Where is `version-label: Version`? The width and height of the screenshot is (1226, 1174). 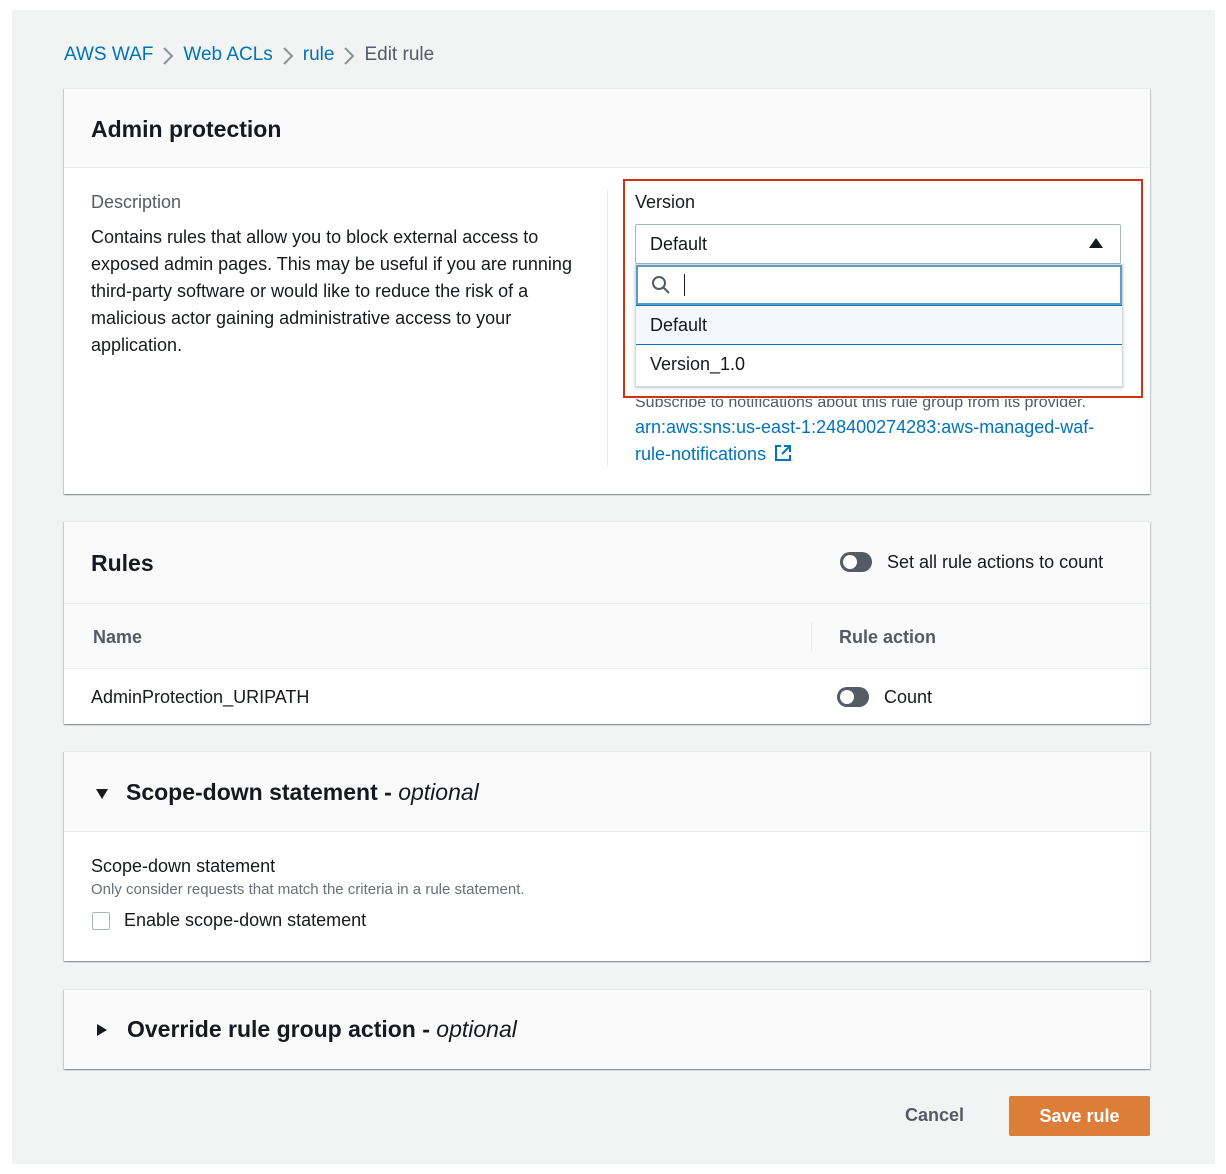 version-label: Version is located at coordinates (665, 202).